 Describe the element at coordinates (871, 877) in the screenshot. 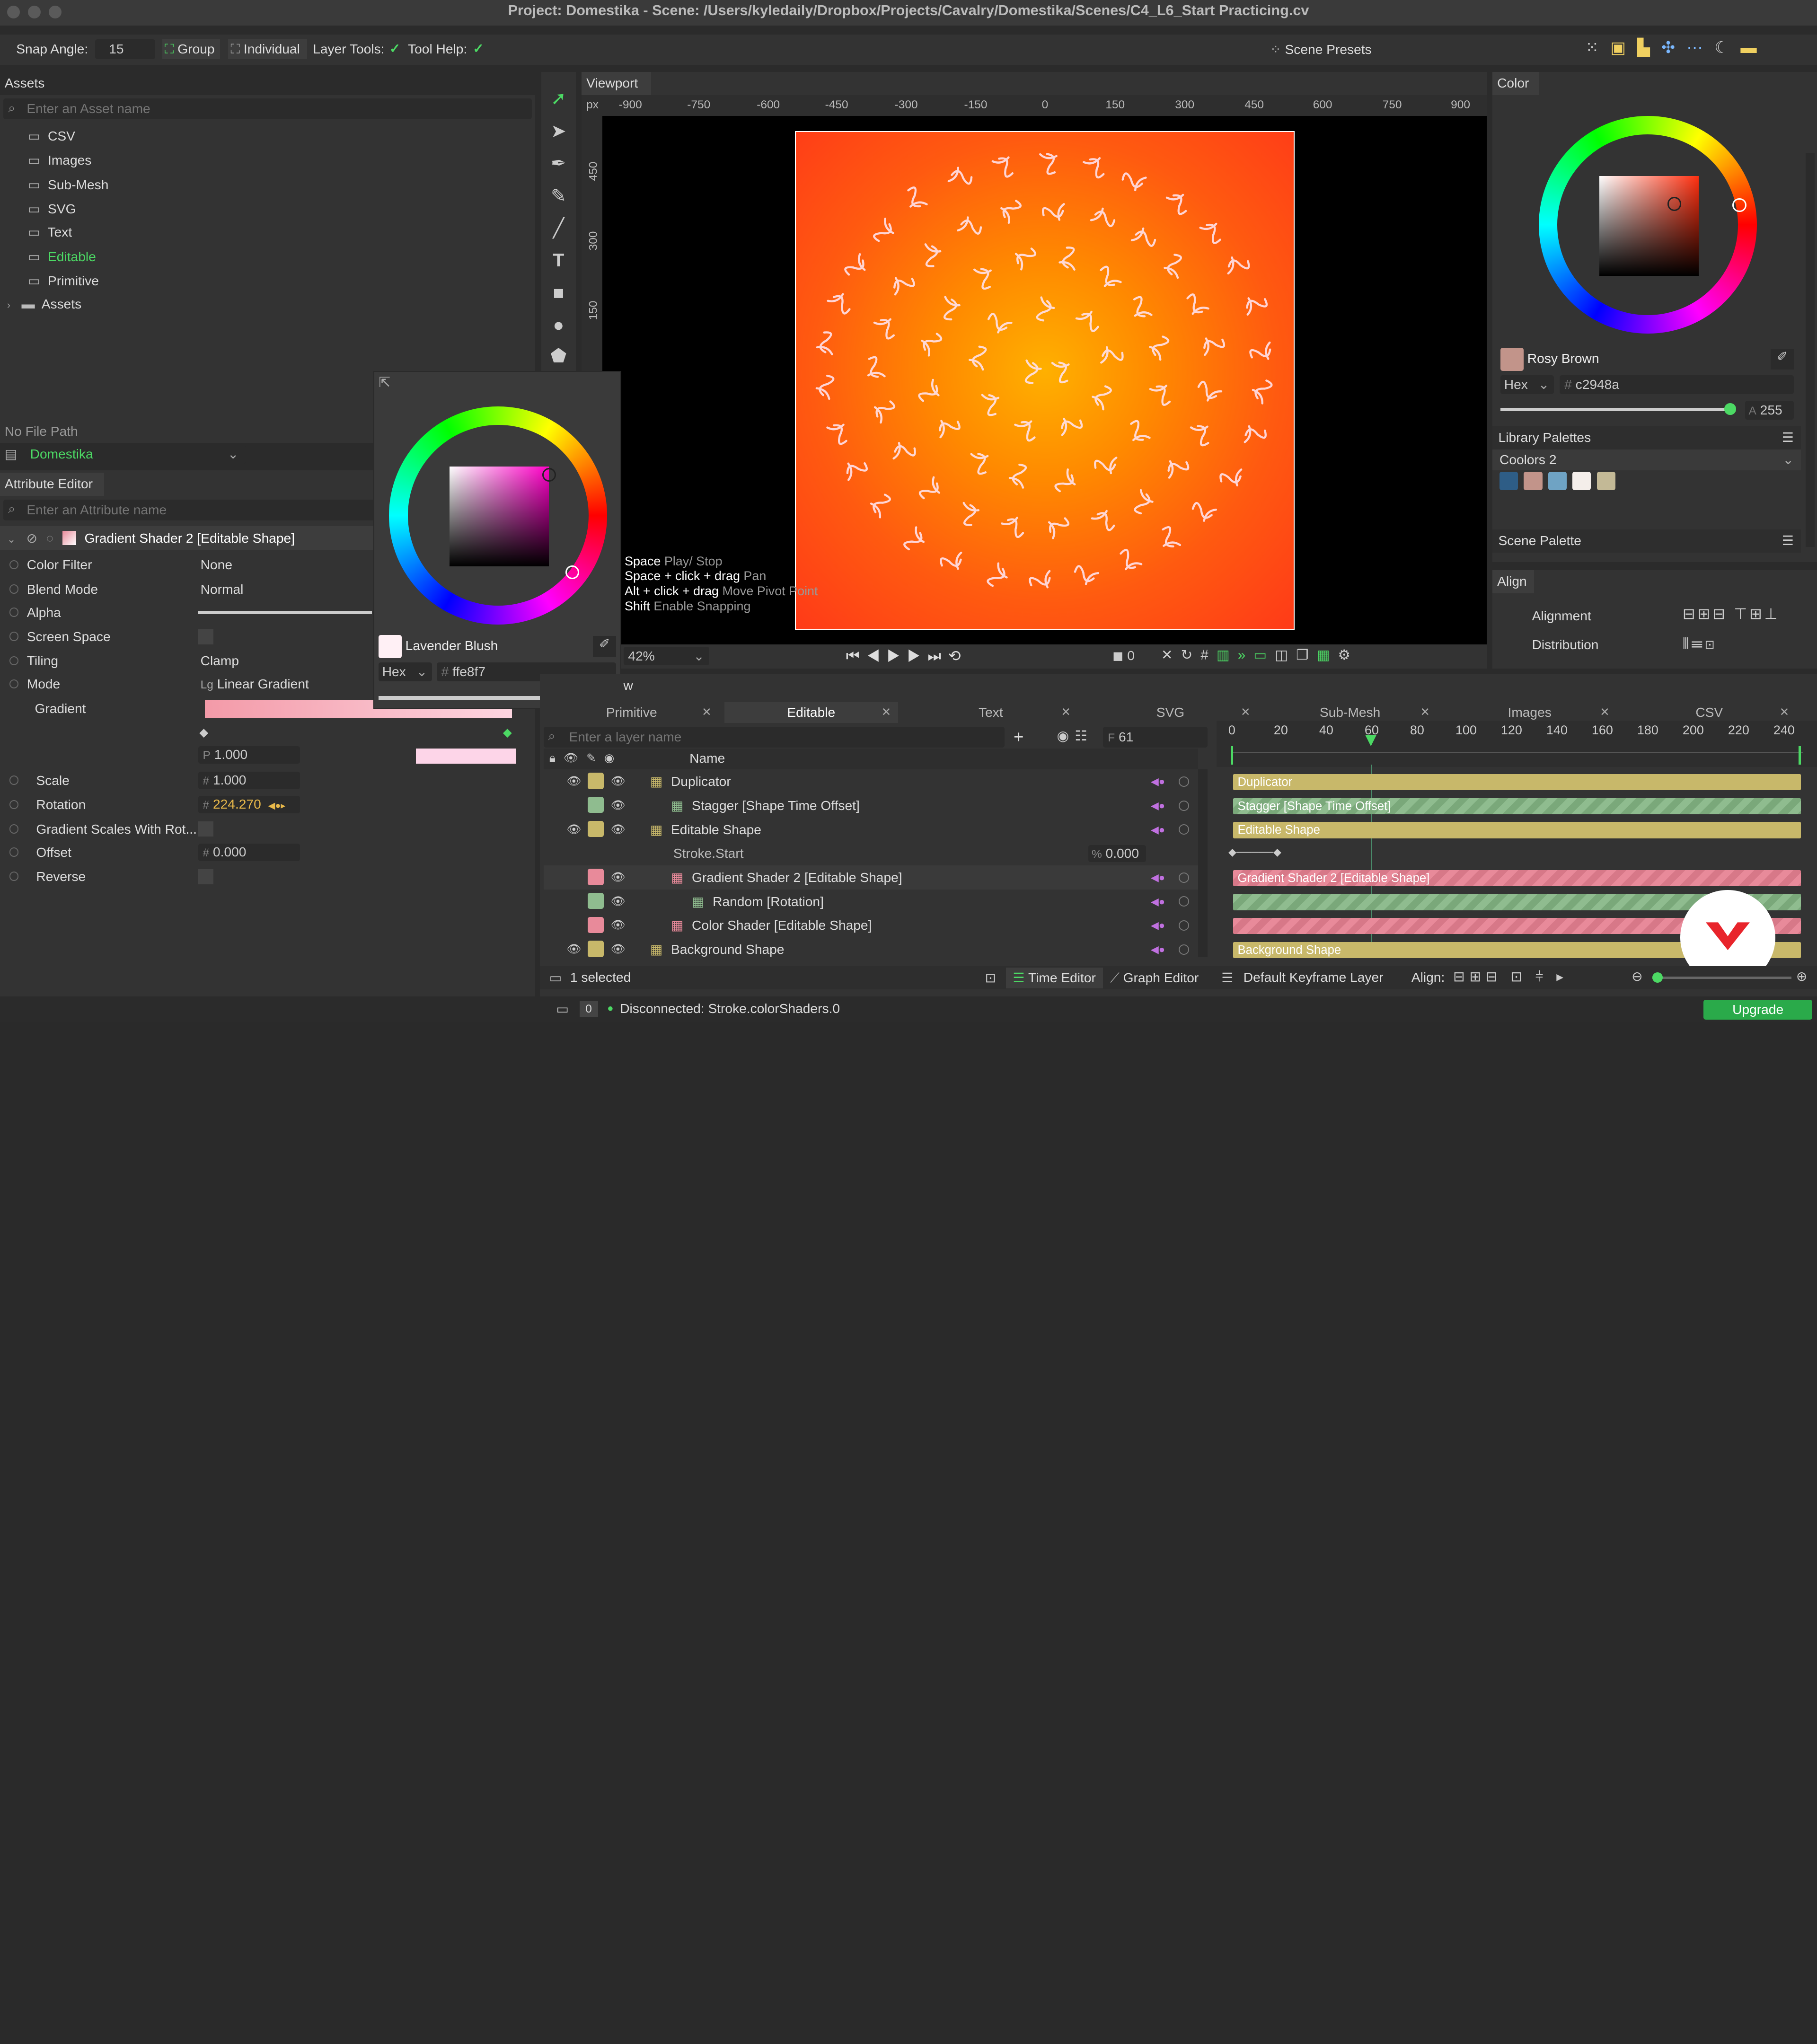

I see `layer-row: 👁︎ ▦ ◀● Gradient Shader 2 [Editable Shape]` at that location.